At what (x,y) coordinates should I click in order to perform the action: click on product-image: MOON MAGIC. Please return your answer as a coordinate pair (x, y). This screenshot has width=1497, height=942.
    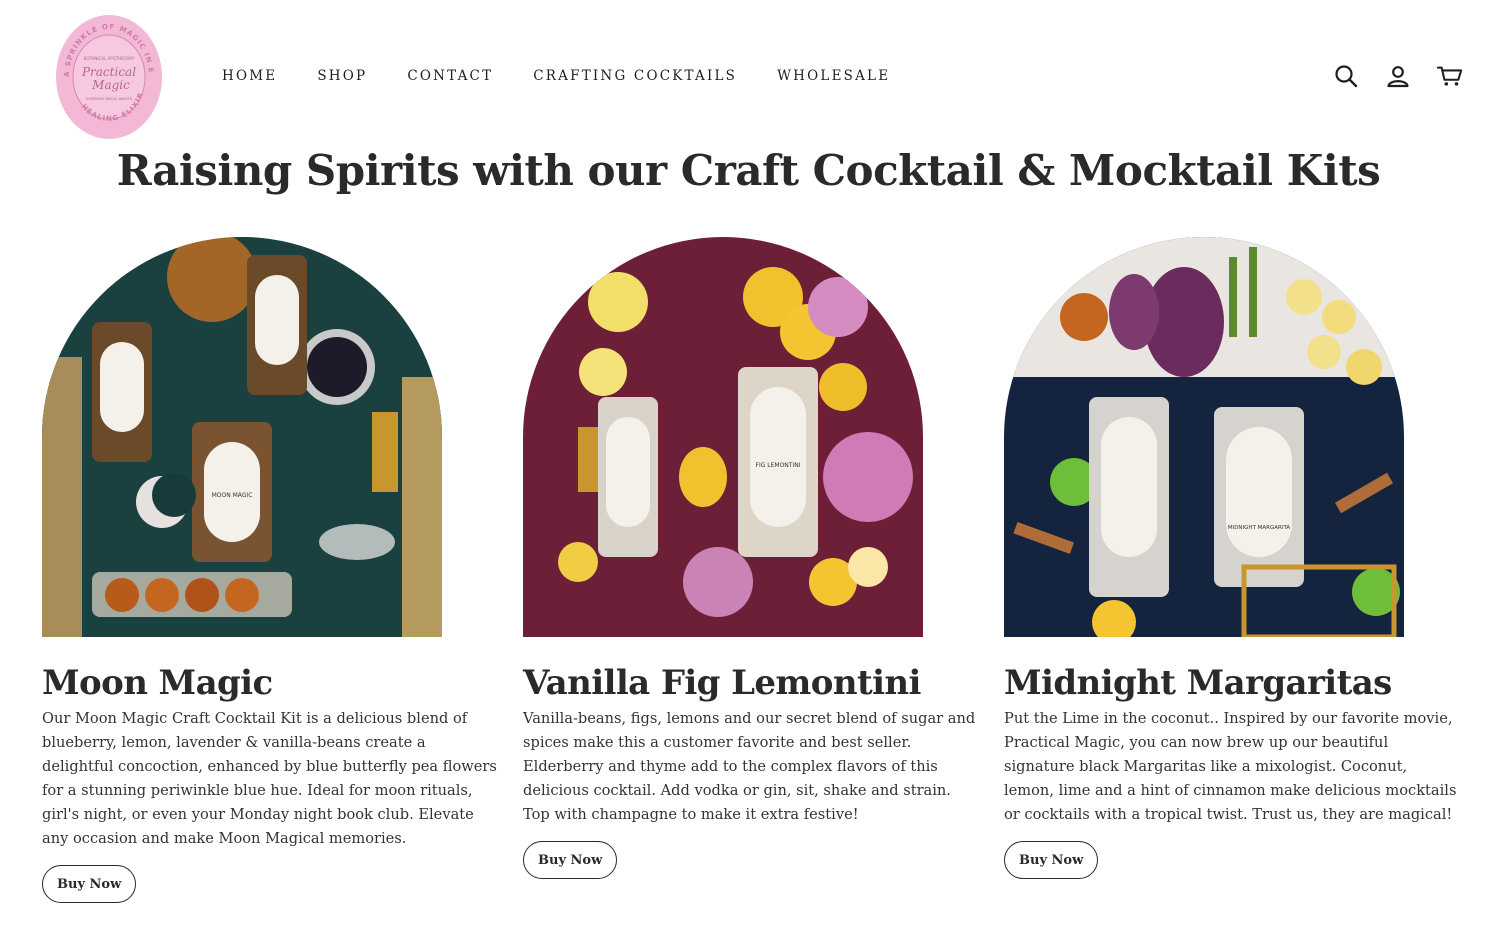
    Looking at the image, I should click on (242, 437).